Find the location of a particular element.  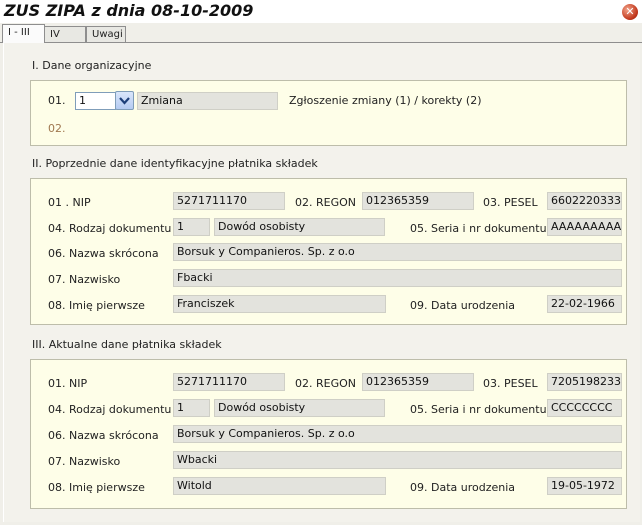

birth-date-field: 22-02-1966 is located at coordinates (584, 304).